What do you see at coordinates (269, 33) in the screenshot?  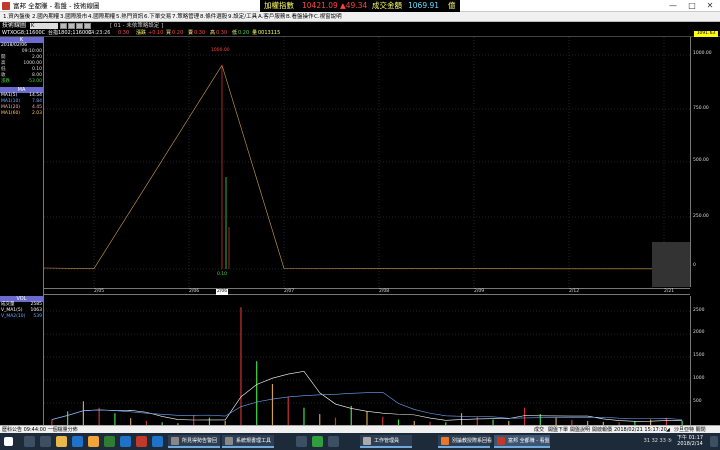 I see `volume-value: 0013115` at bounding box center [269, 33].